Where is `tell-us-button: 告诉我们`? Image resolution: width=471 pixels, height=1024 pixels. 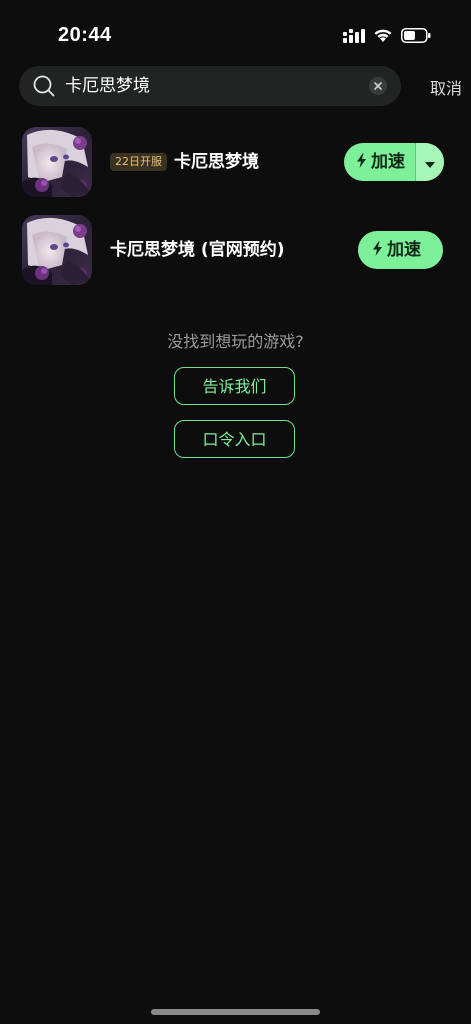
tell-us-button: 告诉我们 is located at coordinates (234, 386).